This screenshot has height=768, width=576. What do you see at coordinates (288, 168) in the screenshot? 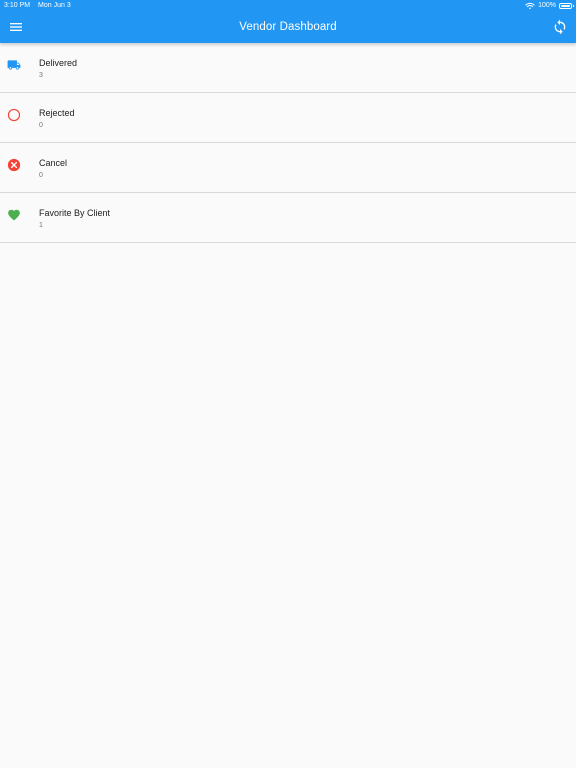
I see `list-item-cancel: Cancel 0` at bounding box center [288, 168].